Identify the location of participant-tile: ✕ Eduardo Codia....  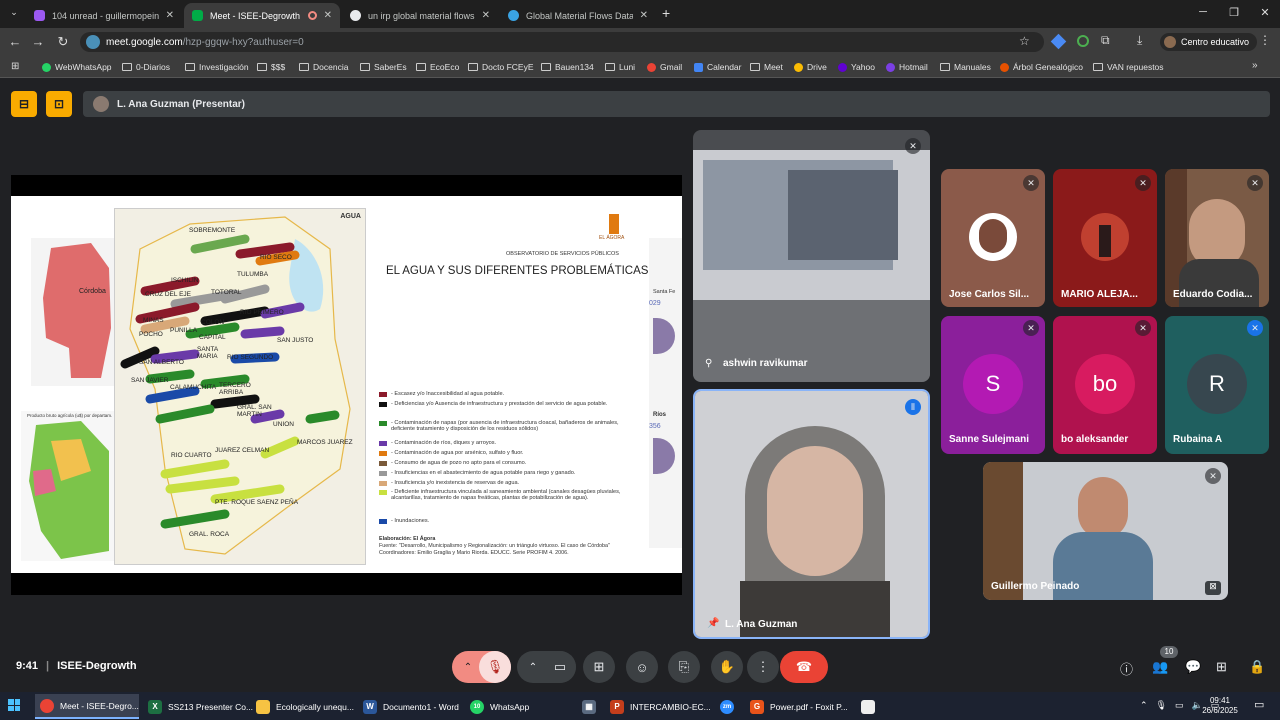
(1217, 238).